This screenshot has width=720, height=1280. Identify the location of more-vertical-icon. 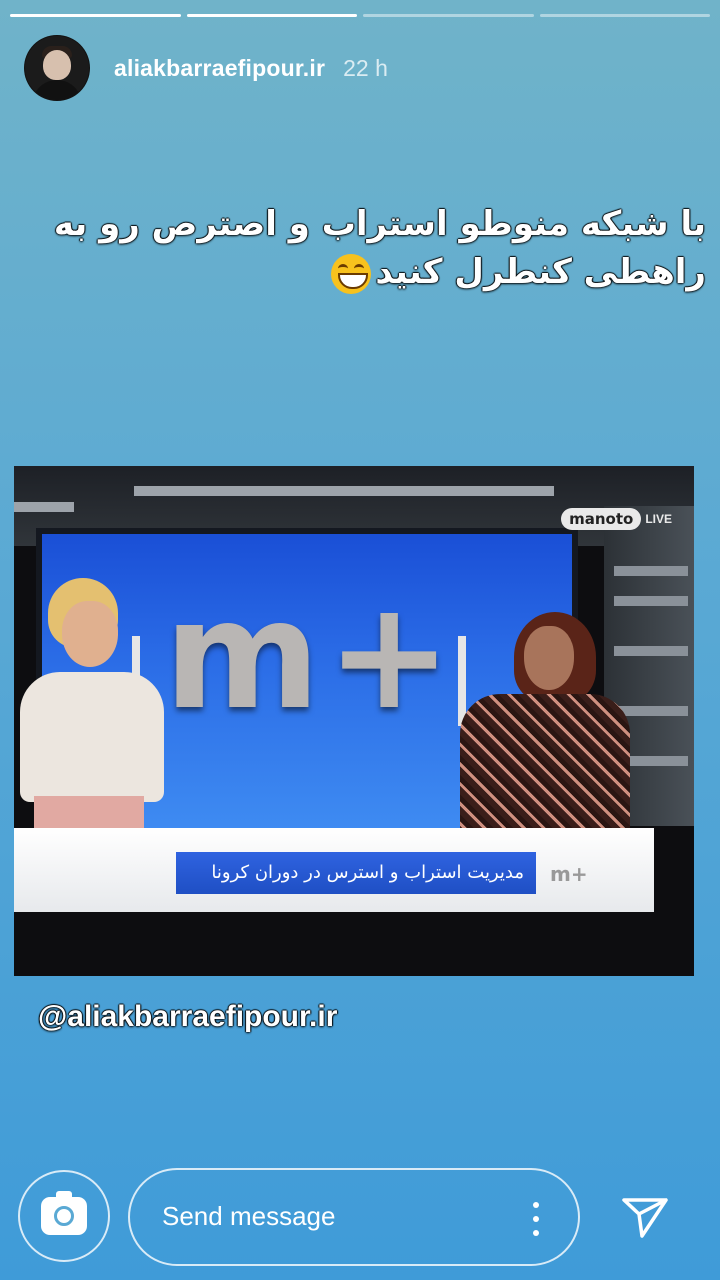
(536, 1219).